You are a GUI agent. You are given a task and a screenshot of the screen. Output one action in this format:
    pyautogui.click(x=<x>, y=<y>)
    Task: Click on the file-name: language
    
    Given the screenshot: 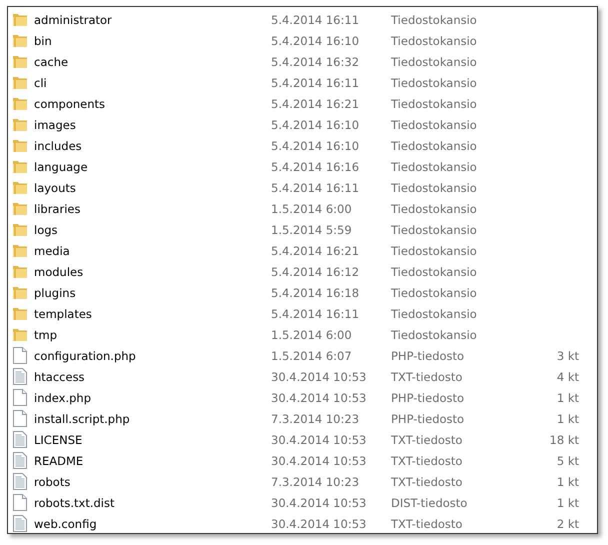 What is the action you would take?
    pyautogui.click(x=152, y=167)
    